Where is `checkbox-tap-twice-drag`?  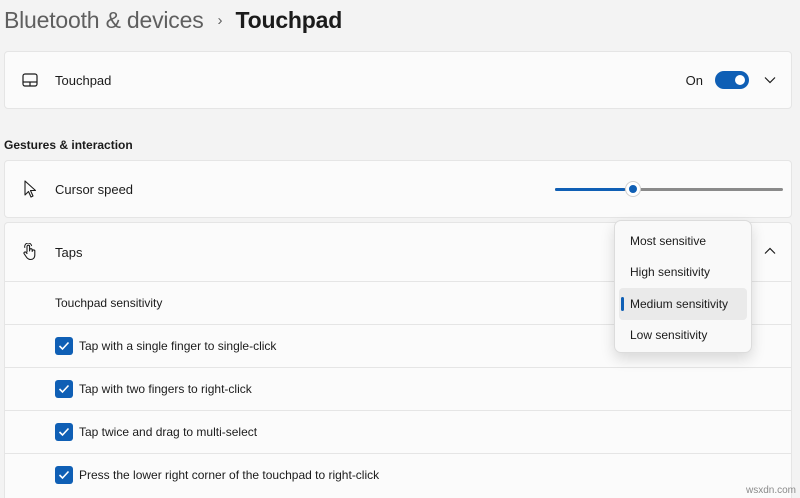
checkbox-tap-twice-drag is located at coordinates (64, 432).